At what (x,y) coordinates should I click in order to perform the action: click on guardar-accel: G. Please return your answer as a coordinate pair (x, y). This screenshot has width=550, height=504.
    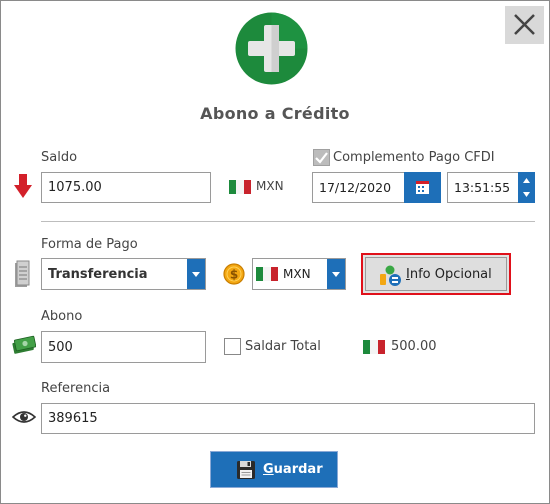
    Looking at the image, I should click on (268, 469).